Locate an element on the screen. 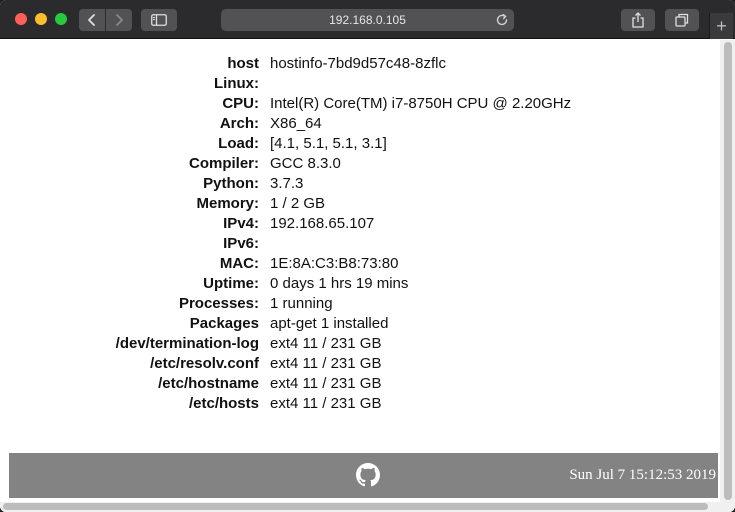  info-row: Compiler: GCC 8.3.0 is located at coordinates (360, 164).